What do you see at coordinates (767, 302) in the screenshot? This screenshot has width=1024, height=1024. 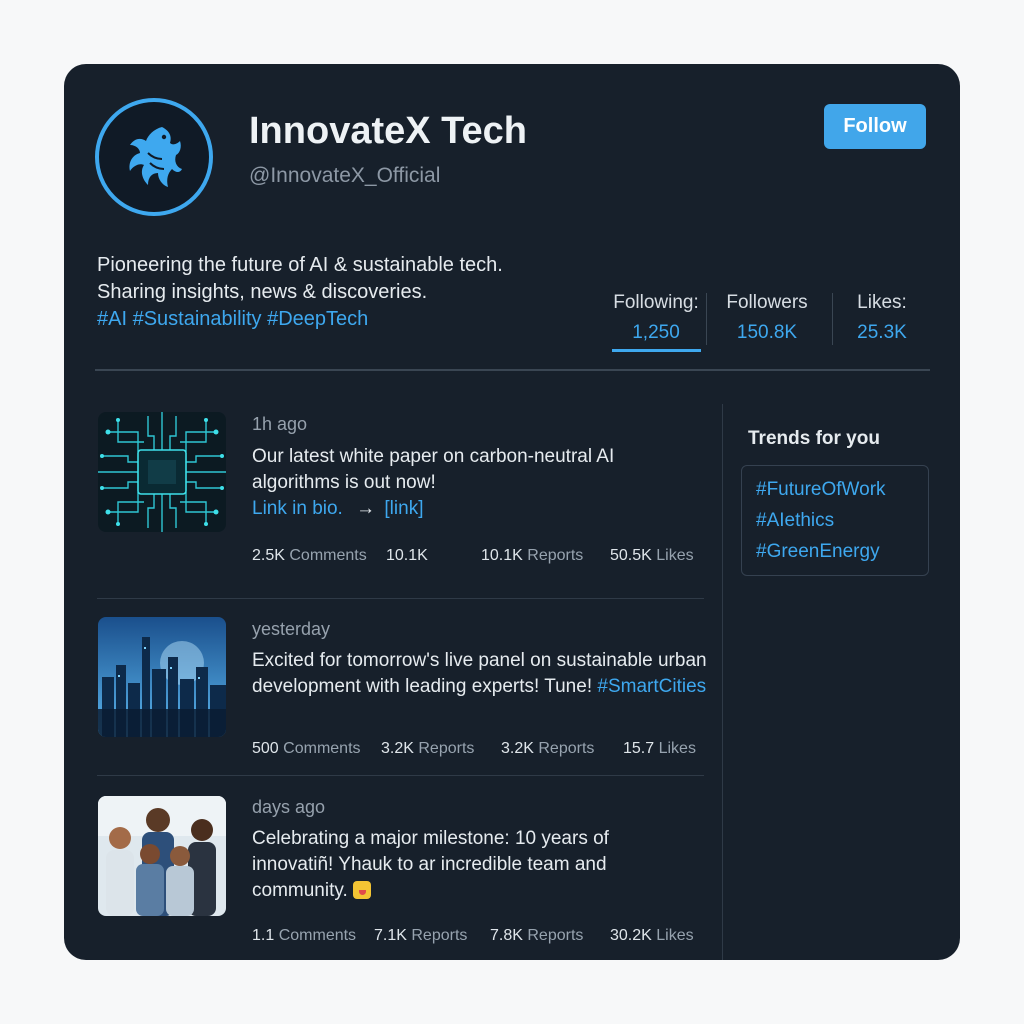 I see `stat-label: Followers` at bounding box center [767, 302].